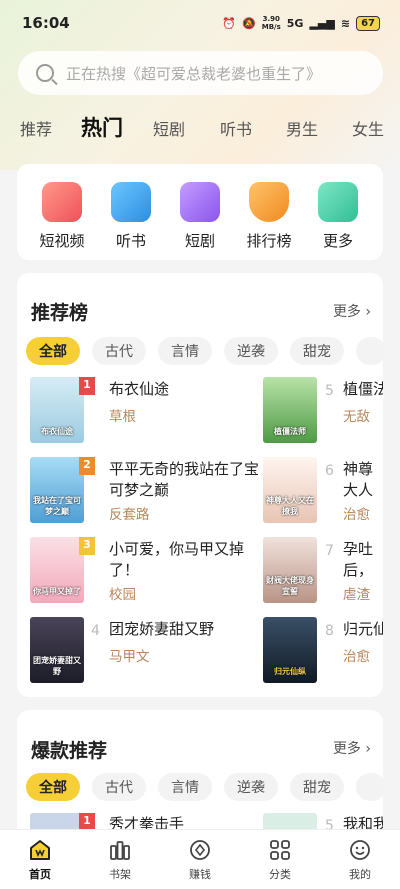 This screenshot has height=889, width=400. Describe the element at coordinates (290, 506) in the screenshot. I see `cover-text: 神尊大人又在撩我` at that location.